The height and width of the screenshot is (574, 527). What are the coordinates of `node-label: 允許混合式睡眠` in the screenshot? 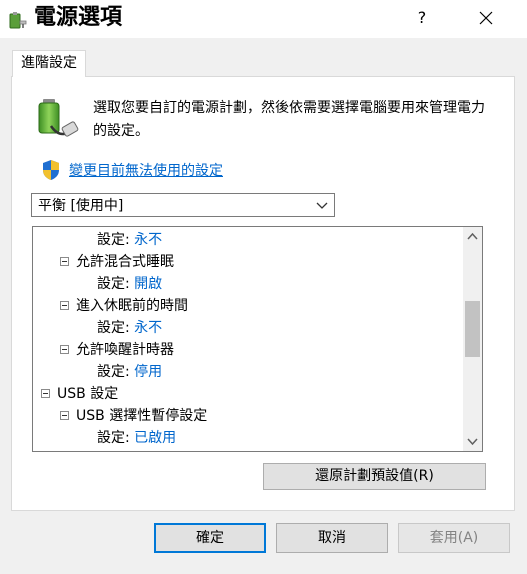 It's located at (125, 262).